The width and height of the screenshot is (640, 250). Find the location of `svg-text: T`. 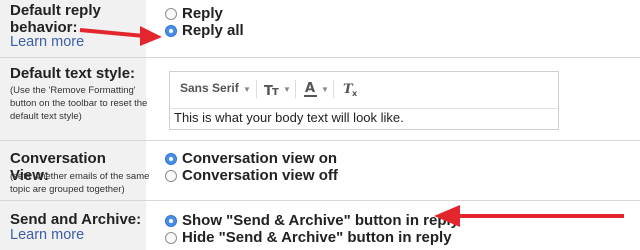

svg-text: T is located at coordinates (275, 92).